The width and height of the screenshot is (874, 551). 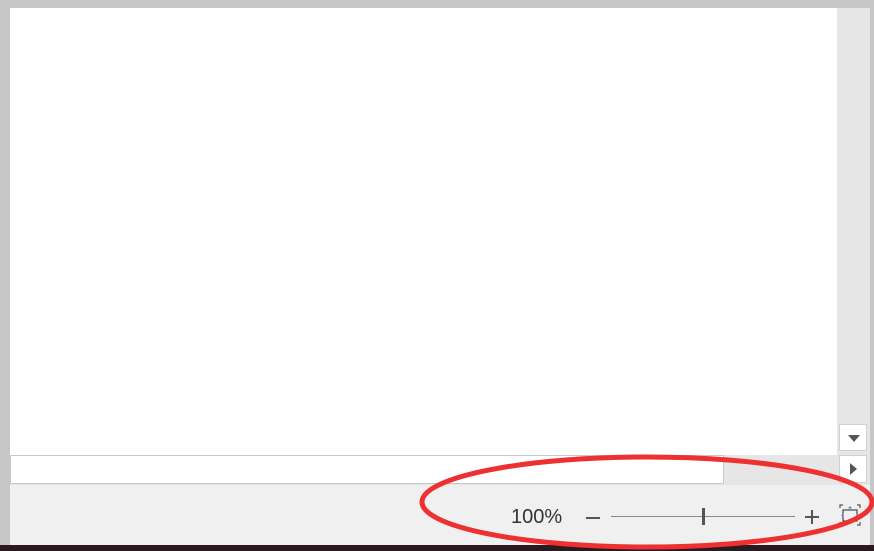 I want to click on window-frame-left, so click(x=5, y=272).